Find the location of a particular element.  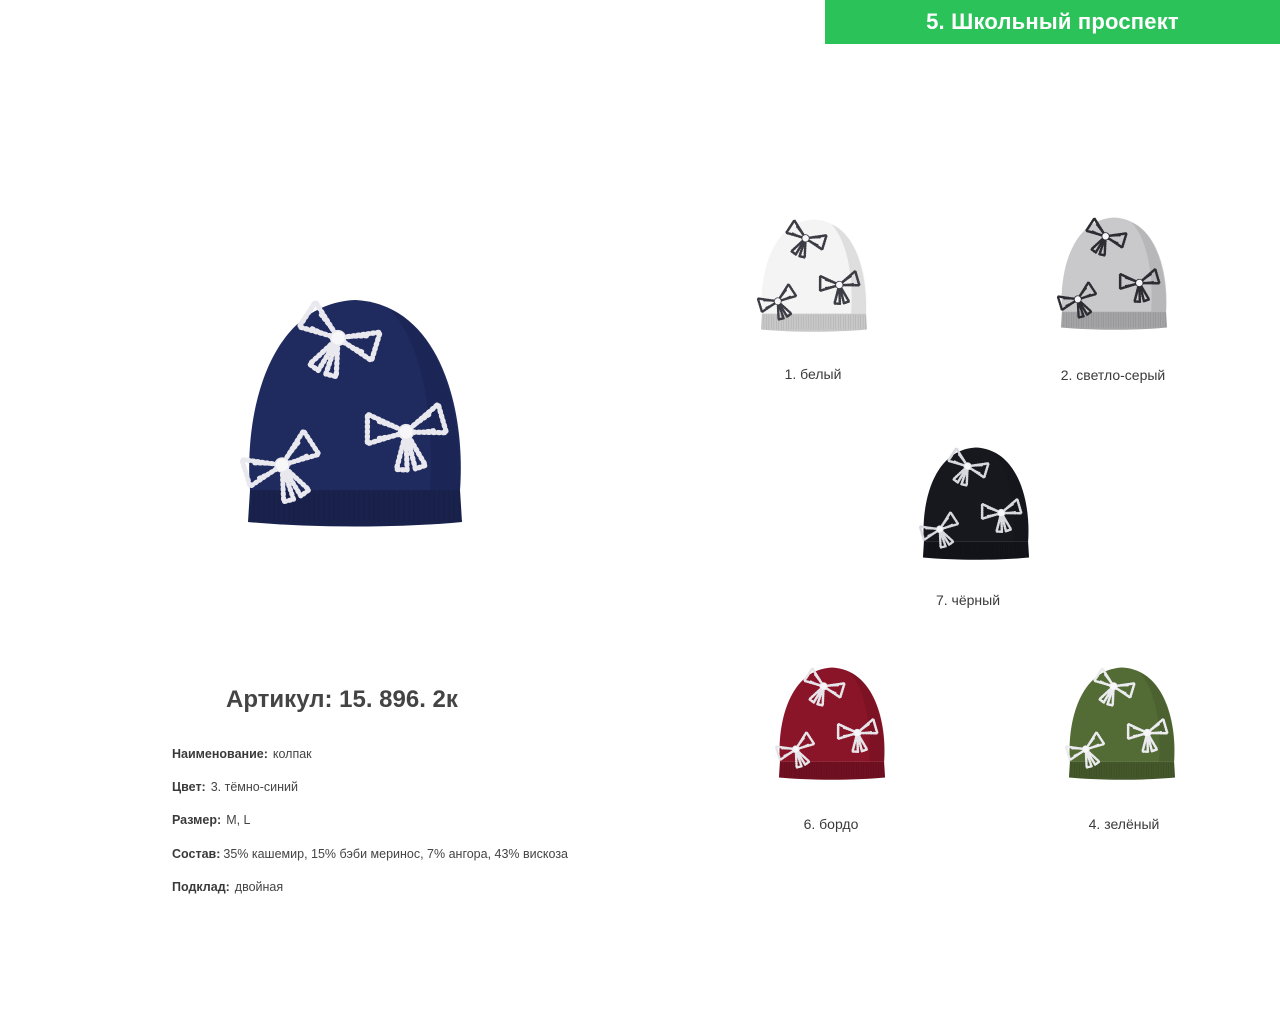

section-title-banner: 5. Школьный проспект is located at coordinates (1052, 22).